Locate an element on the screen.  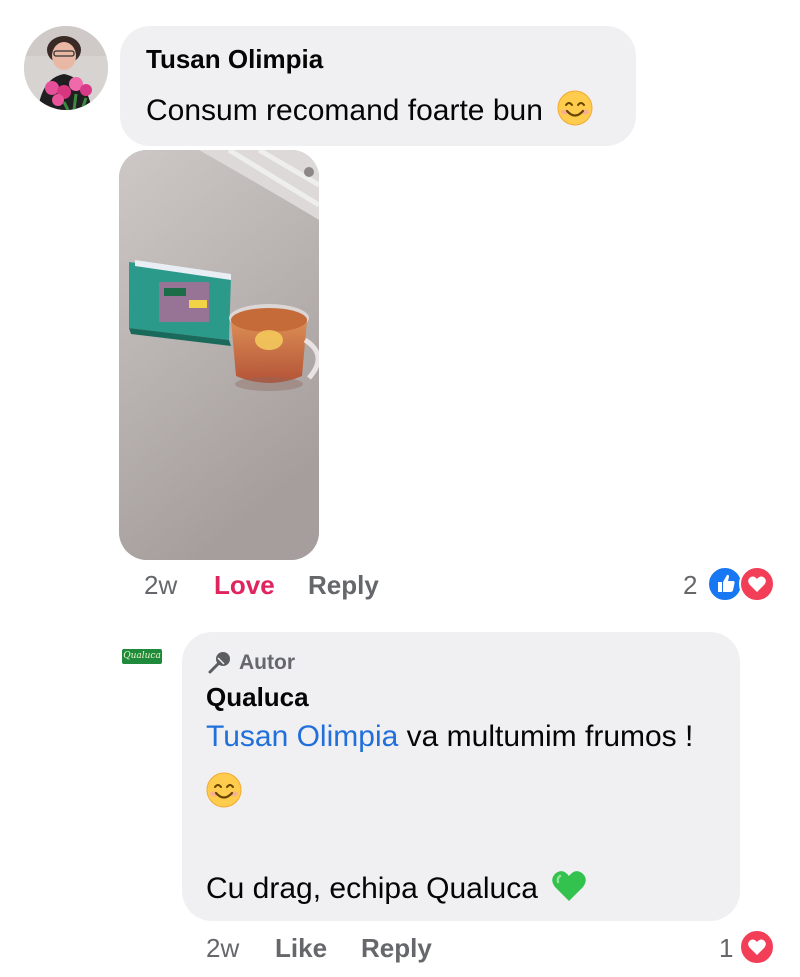
comment-text: Consum recomand foarte bun is located at coordinates (369, 112).